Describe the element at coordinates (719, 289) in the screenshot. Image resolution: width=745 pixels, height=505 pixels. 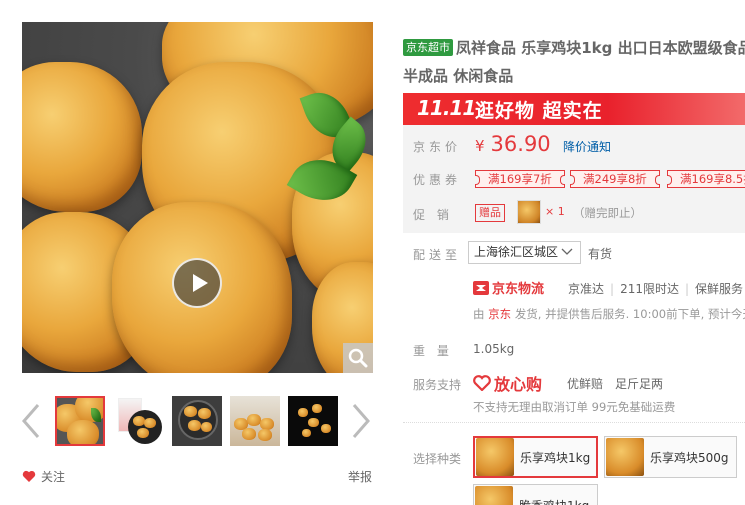
I see `service-fresh: 保鲜服务` at that location.